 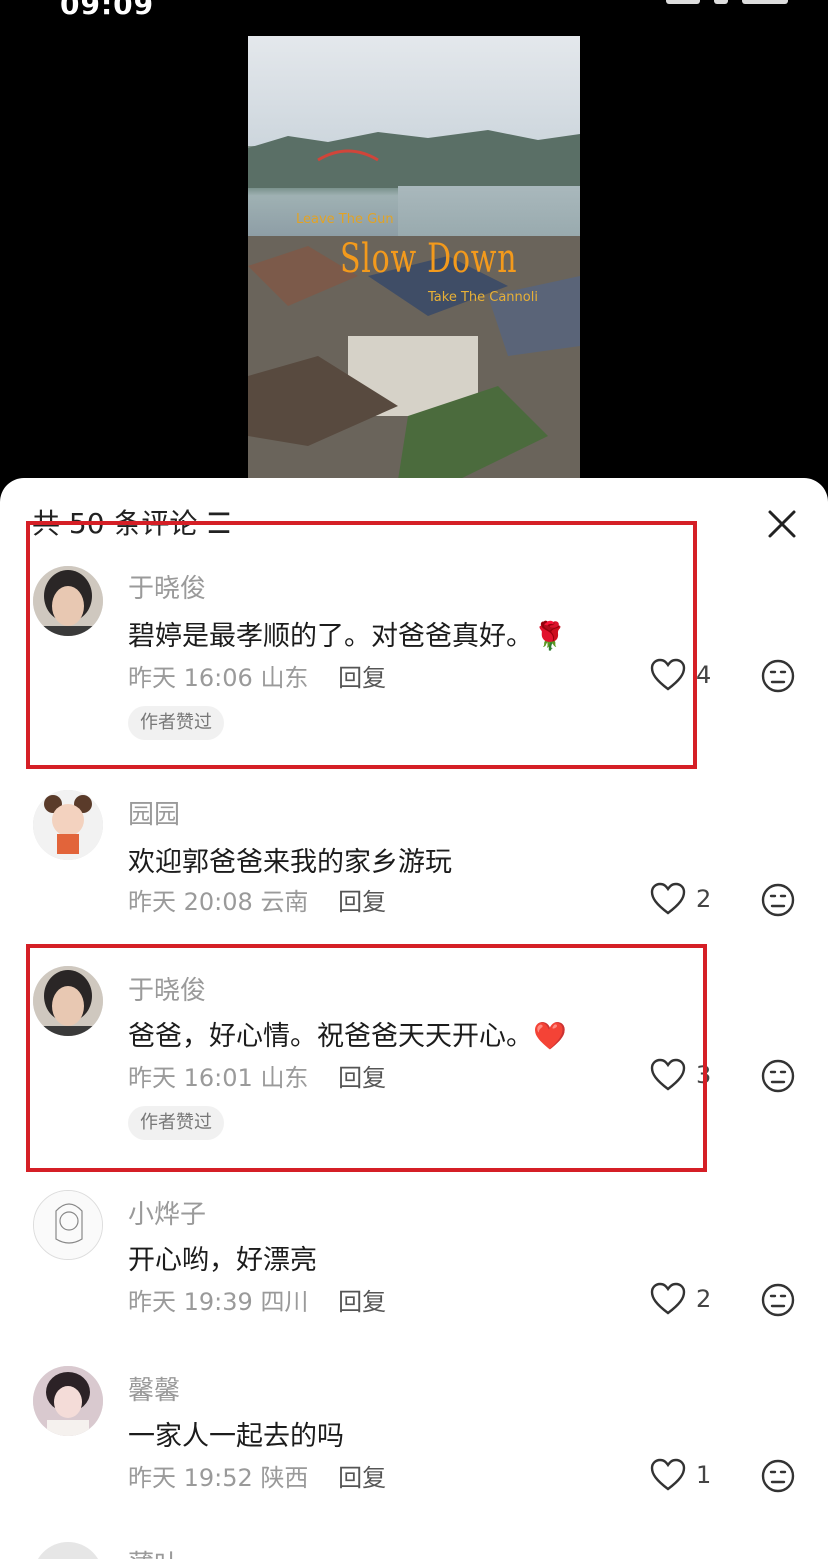 What do you see at coordinates (721, 2) in the screenshot?
I see `wifi-icon` at bounding box center [721, 2].